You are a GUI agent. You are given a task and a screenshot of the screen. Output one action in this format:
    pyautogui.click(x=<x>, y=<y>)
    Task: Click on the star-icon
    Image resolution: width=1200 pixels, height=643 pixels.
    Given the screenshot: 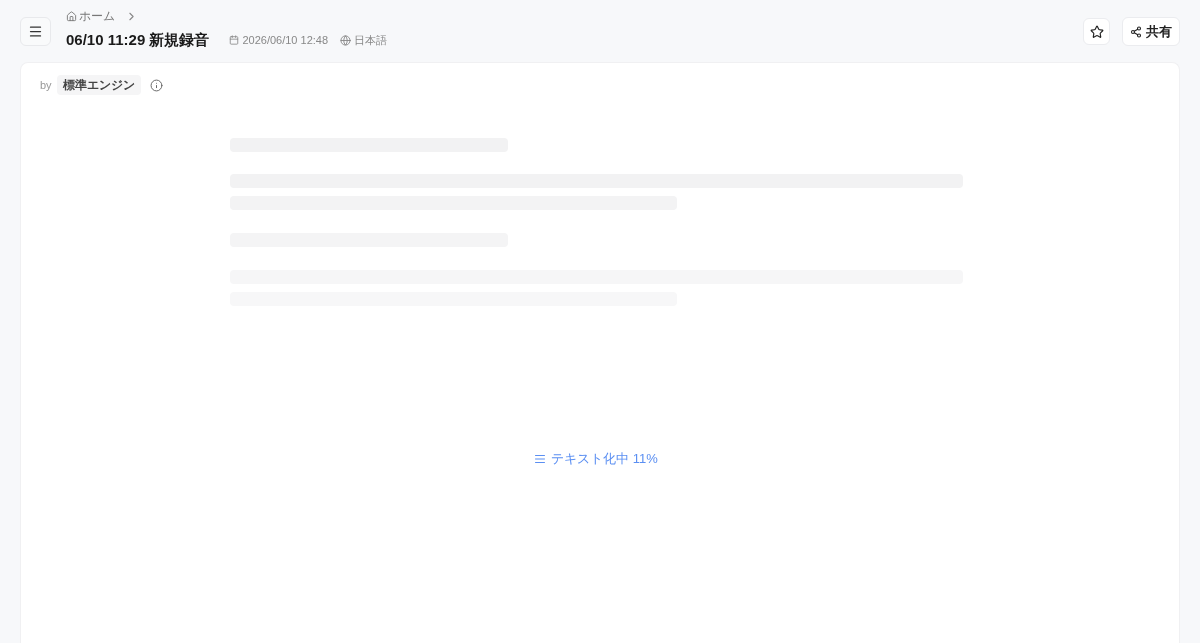 What is the action you would take?
    pyautogui.click(x=1096, y=31)
    